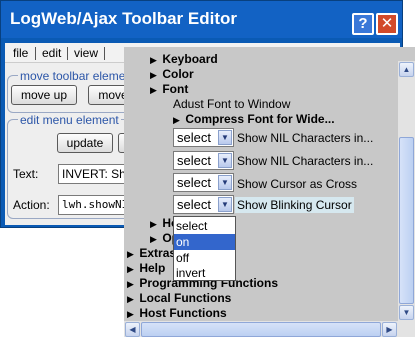  I want to click on blinking-cursor-label: Show Blinking Cursor, so click(294, 205).